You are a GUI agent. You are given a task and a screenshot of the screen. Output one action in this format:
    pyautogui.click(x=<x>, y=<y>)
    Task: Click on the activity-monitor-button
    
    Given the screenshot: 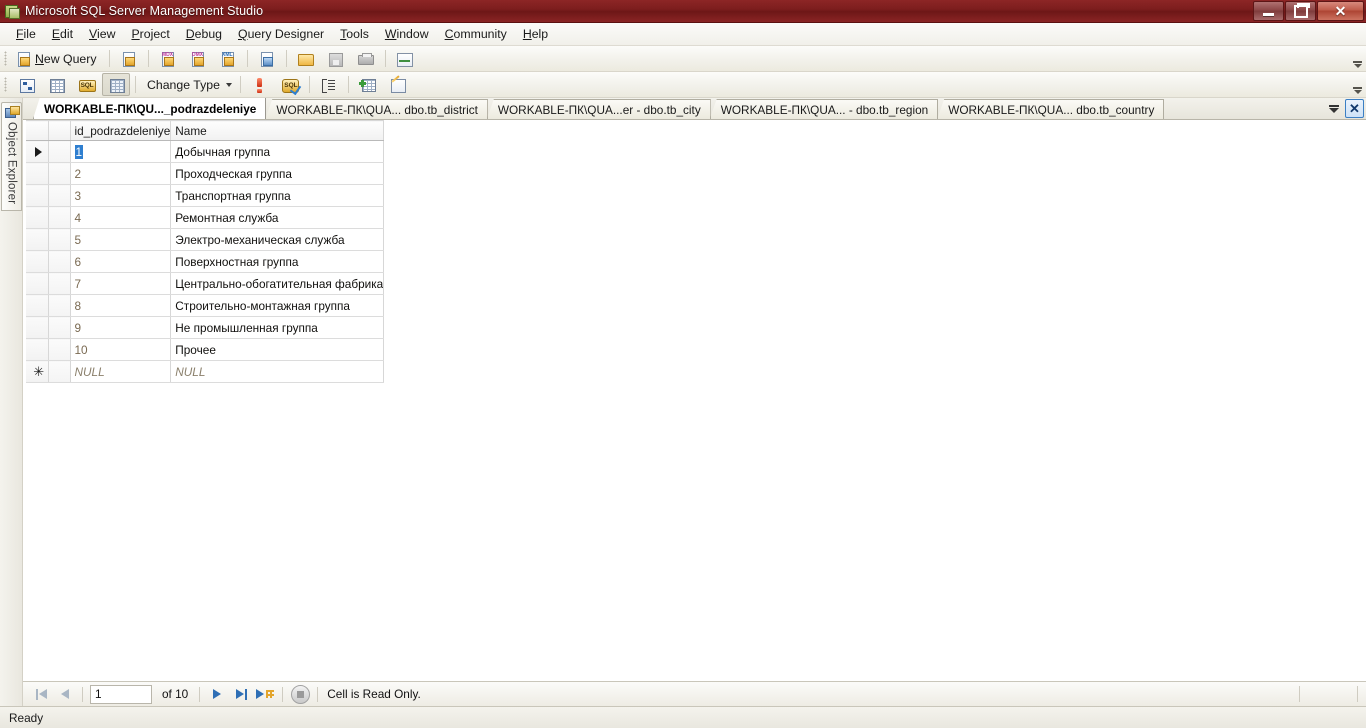 What is the action you would take?
    pyautogui.click(x=405, y=58)
    